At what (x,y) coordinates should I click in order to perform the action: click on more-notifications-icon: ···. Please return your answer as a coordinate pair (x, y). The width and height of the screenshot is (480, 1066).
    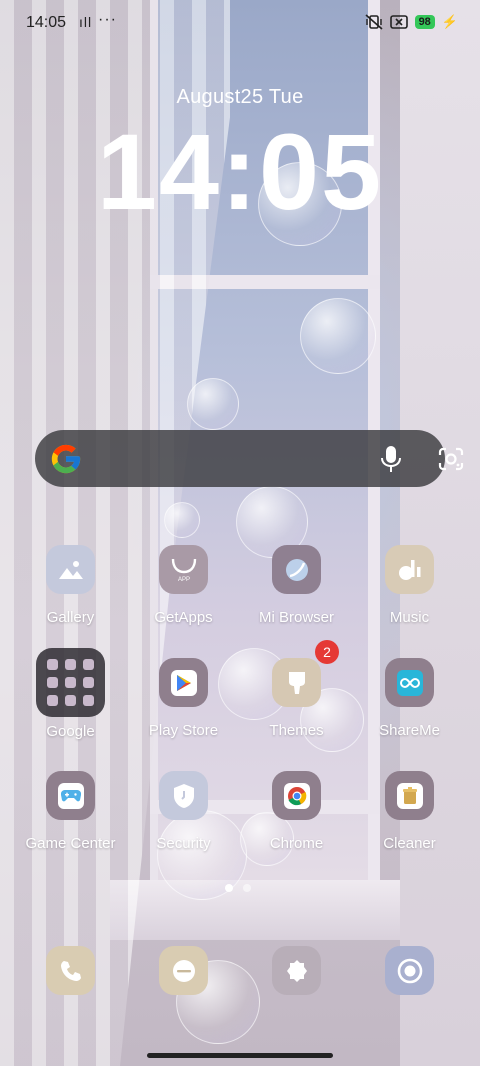
    Looking at the image, I should click on (107, 19).